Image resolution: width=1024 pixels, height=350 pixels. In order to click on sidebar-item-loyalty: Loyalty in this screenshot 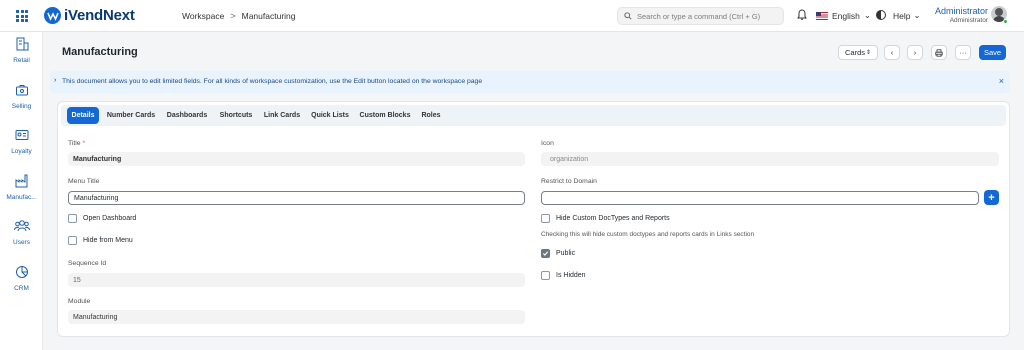, I will do `click(21, 141)`.